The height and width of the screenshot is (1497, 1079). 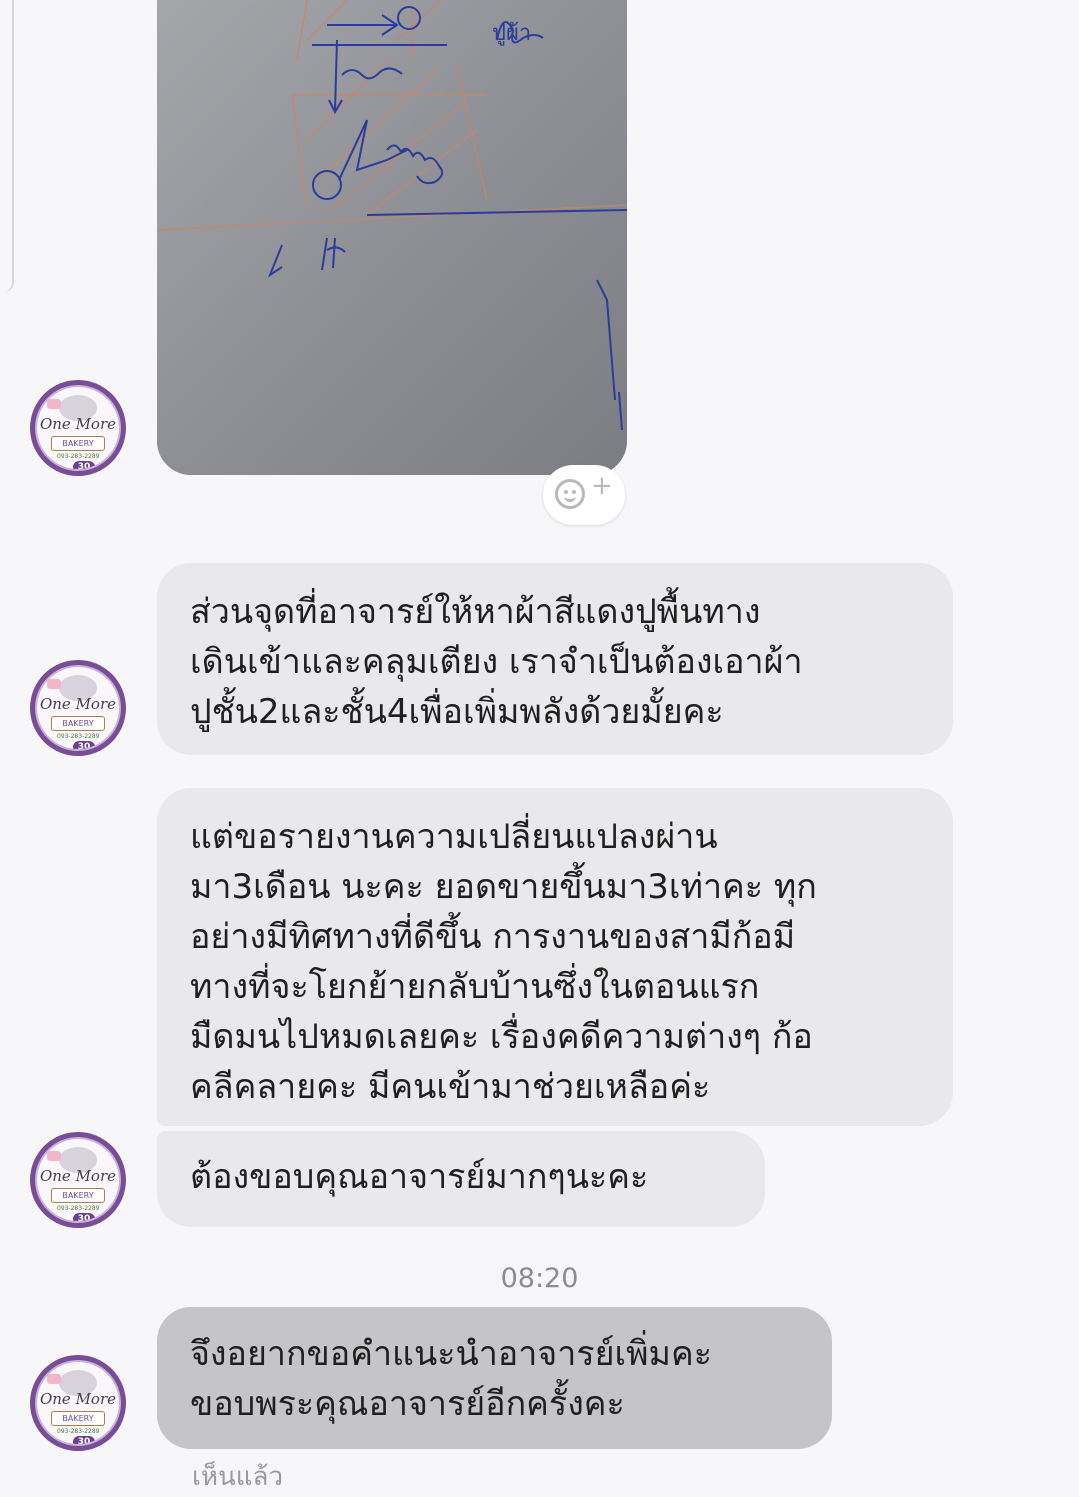 What do you see at coordinates (602, 486) in the screenshot?
I see `plus-icon: +` at bounding box center [602, 486].